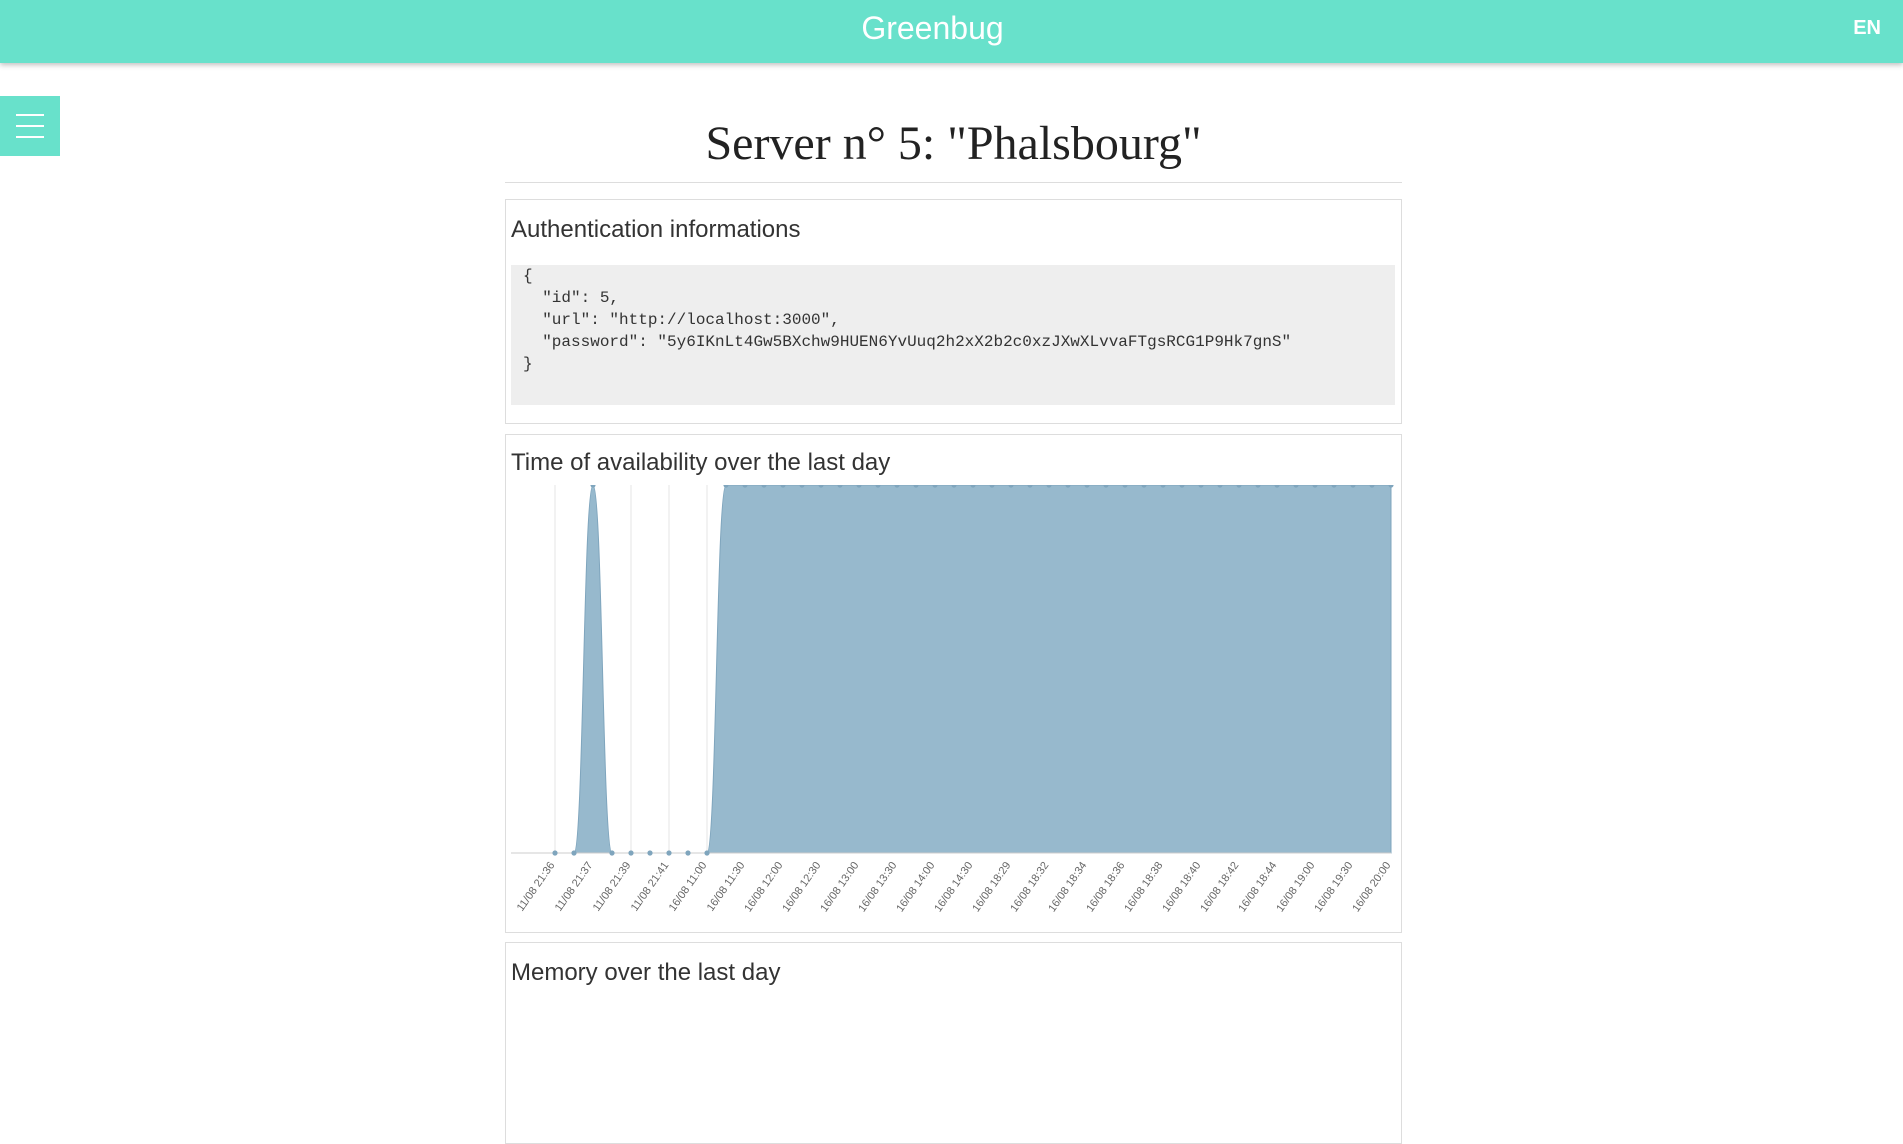 This screenshot has height=1144, width=1903. I want to click on x-tick-label: 11/08 21:41, so click(650, 887).